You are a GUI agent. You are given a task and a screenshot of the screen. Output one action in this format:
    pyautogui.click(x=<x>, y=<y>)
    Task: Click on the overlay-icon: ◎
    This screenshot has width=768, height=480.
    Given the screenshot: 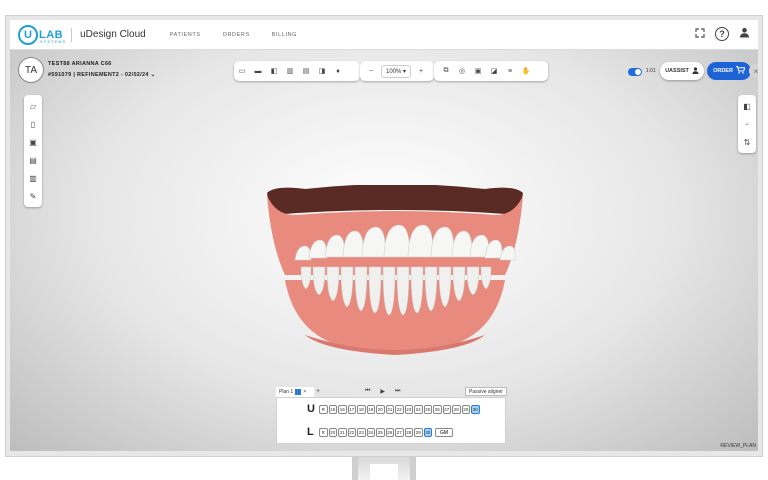 What is the action you would take?
    pyautogui.click(x=462, y=71)
    